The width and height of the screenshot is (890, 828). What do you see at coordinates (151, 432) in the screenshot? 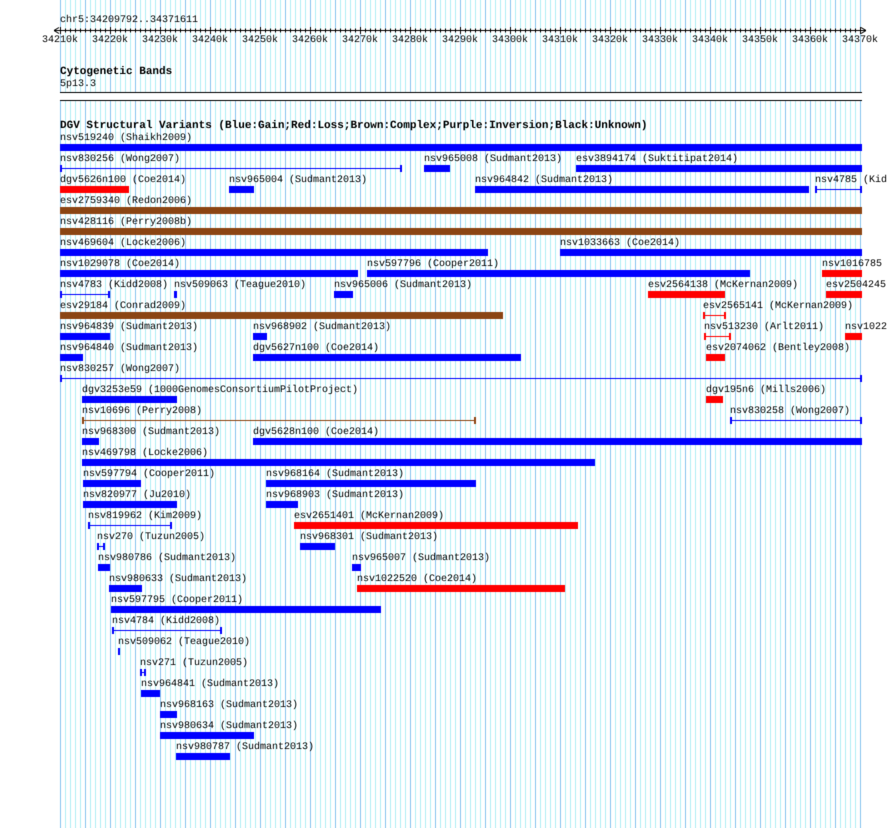
I see `variant-label: nsv968300 (Sudmant2013)` at bounding box center [151, 432].